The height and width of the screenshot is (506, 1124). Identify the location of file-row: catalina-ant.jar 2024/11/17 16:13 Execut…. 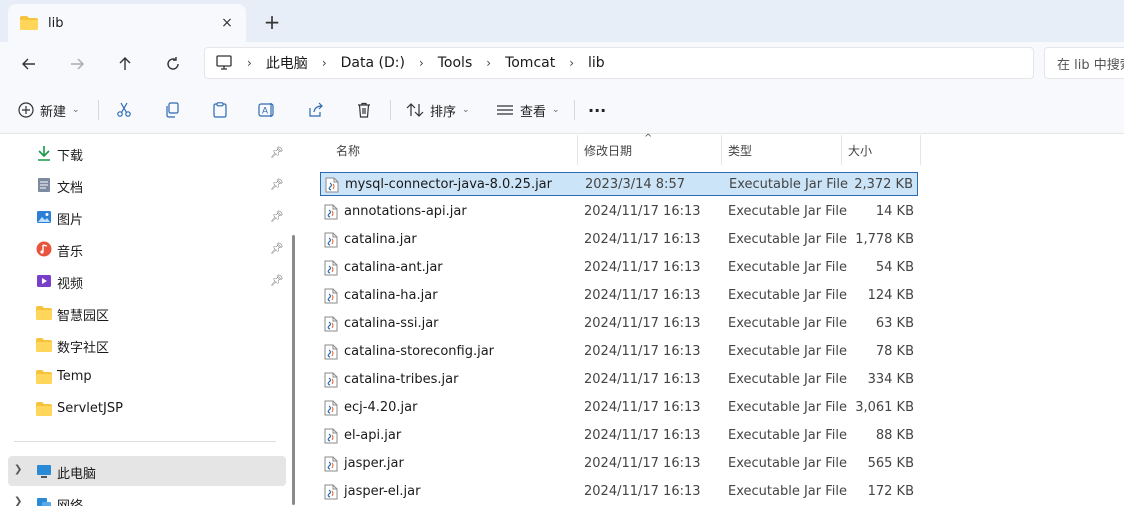
(619, 268).